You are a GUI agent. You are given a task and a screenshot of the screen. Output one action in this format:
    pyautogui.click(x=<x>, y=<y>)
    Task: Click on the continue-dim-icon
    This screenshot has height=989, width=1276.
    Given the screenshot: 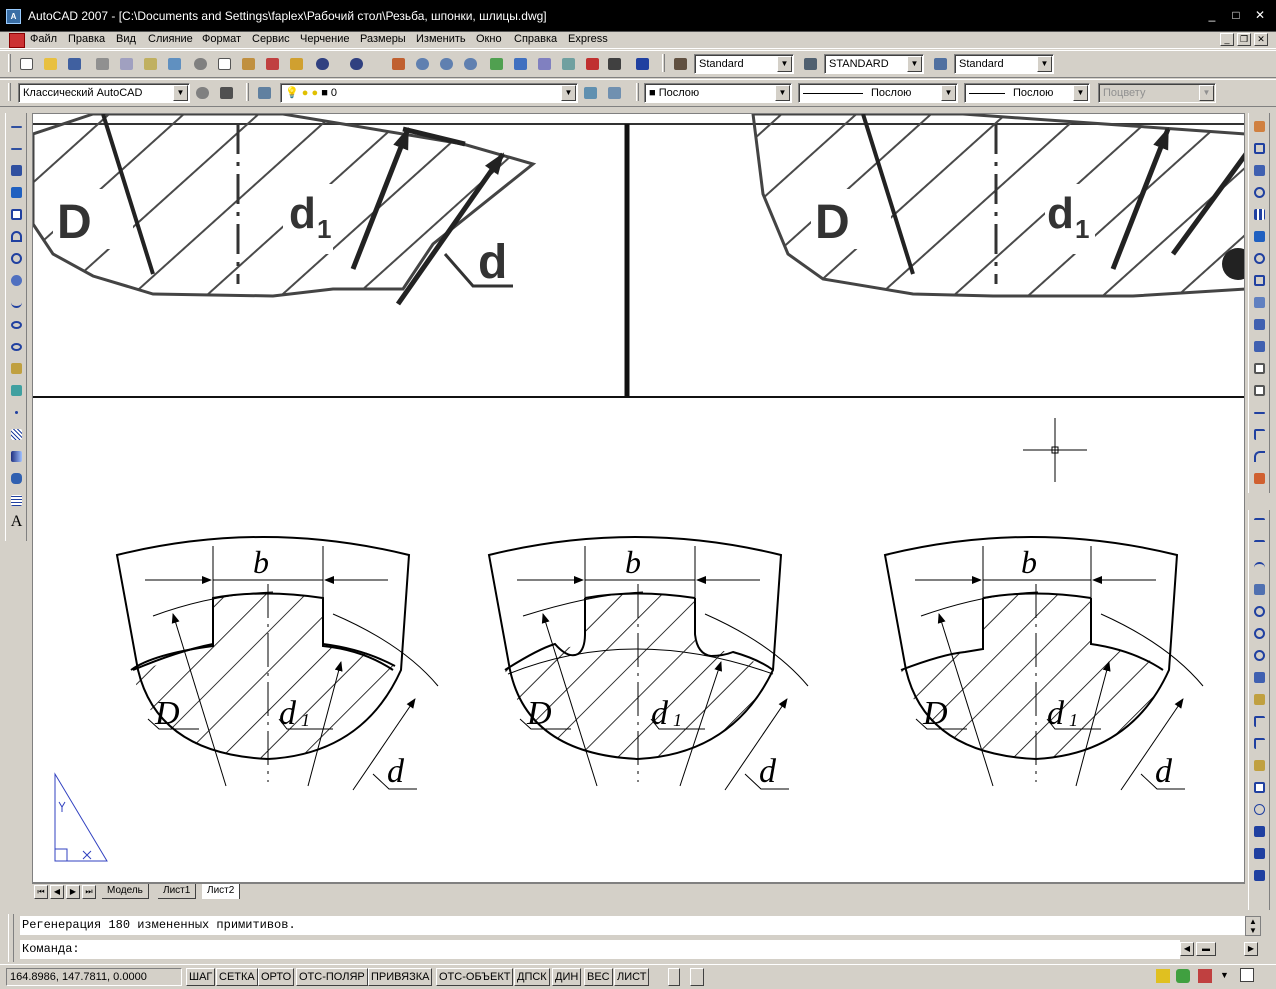 What is the action you would take?
    pyautogui.click(x=1259, y=743)
    